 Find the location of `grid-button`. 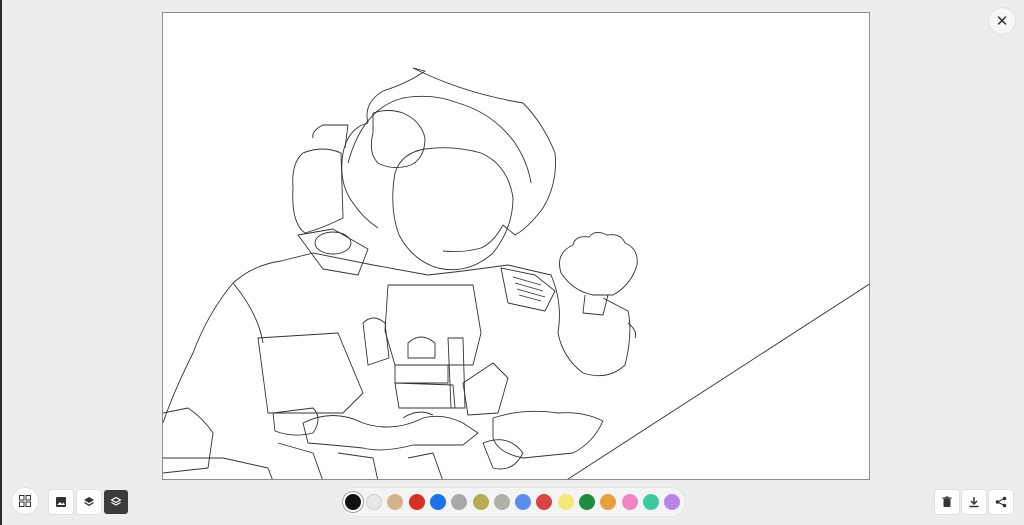

grid-button is located at coordinates (25, 501).